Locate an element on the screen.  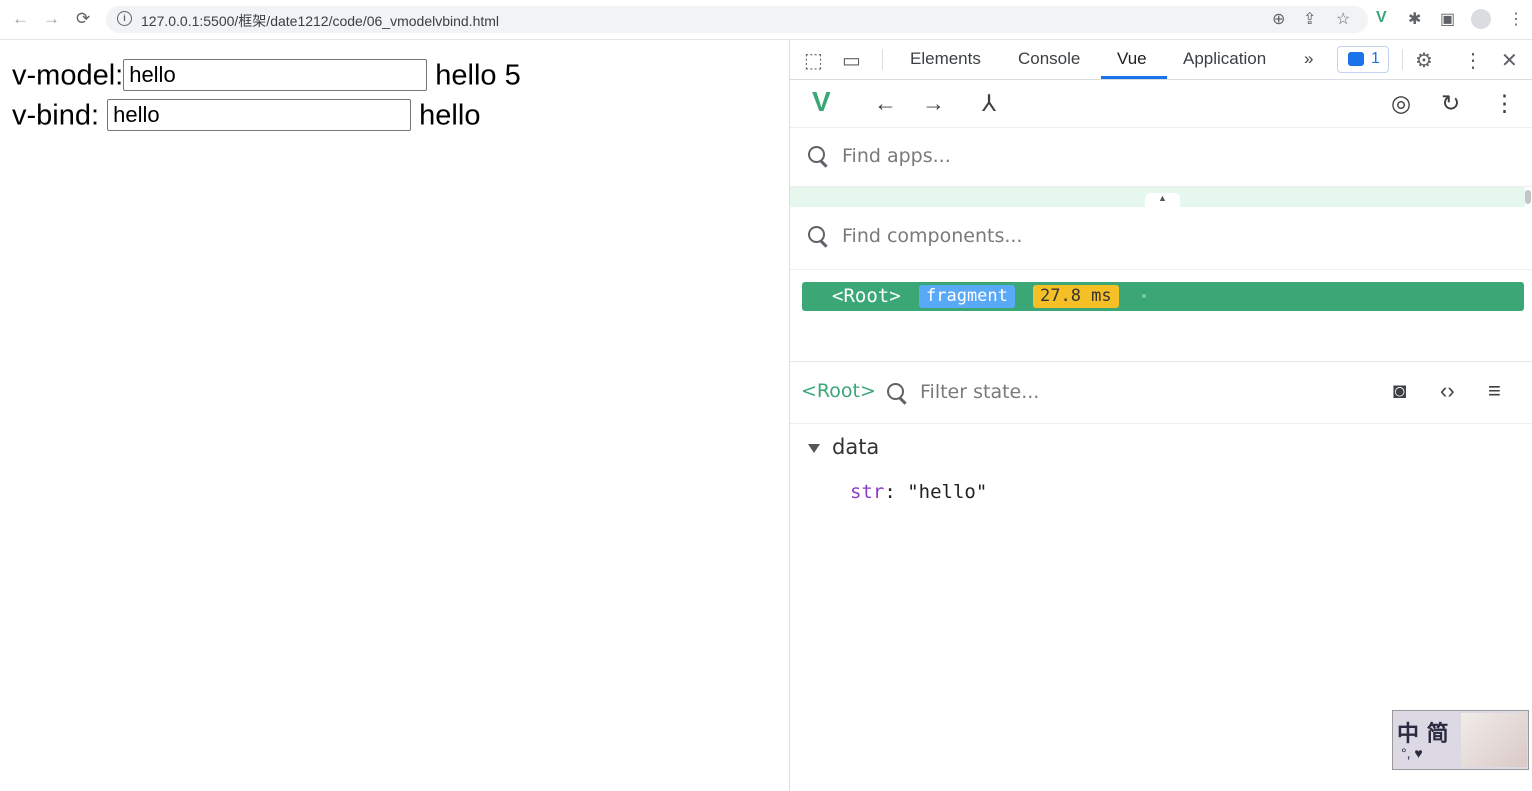
forward-arrow-icon: → is located at coordinates (933, 103).